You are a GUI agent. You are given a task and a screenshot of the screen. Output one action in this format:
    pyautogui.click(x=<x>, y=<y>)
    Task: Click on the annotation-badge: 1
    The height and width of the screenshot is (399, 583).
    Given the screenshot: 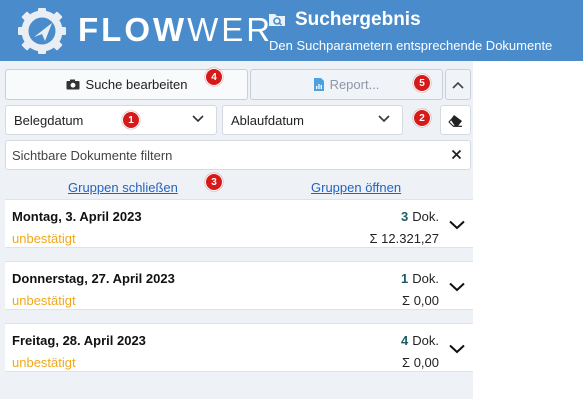 What is the action you would take?
    pyautogui.click(x=131, y=120)
    